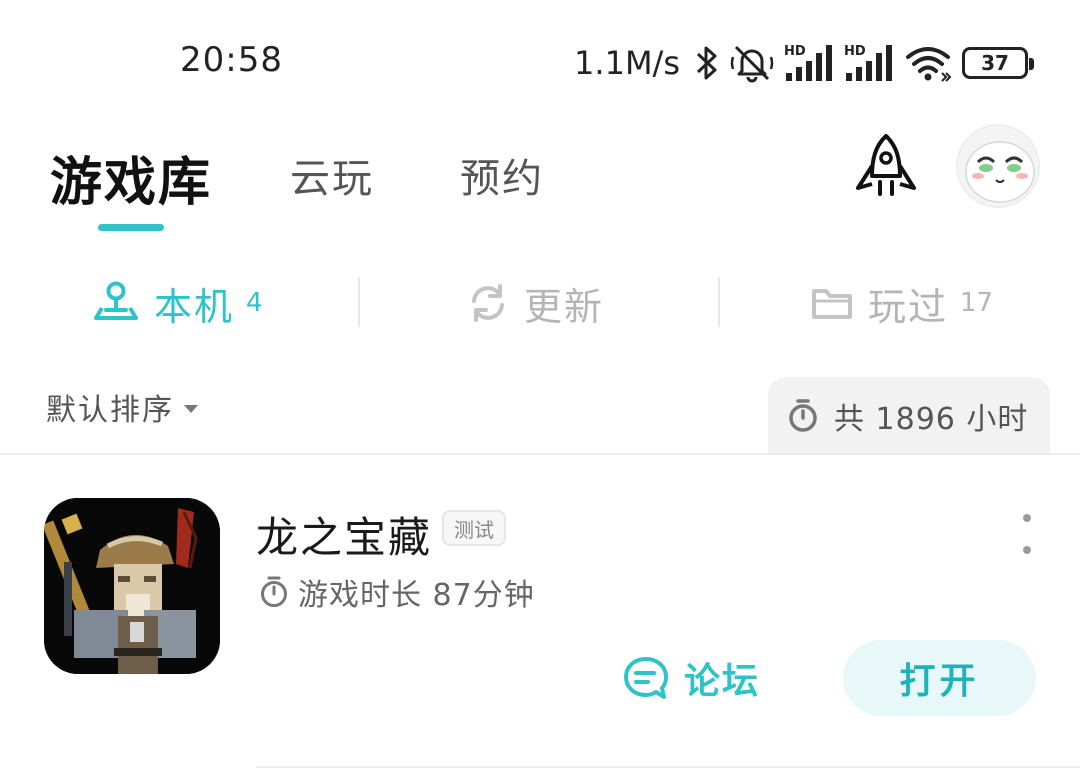 The height and width of the screenshot is (781, 1080). I want to click on tab-reservation: 预约, so click(502, 175).